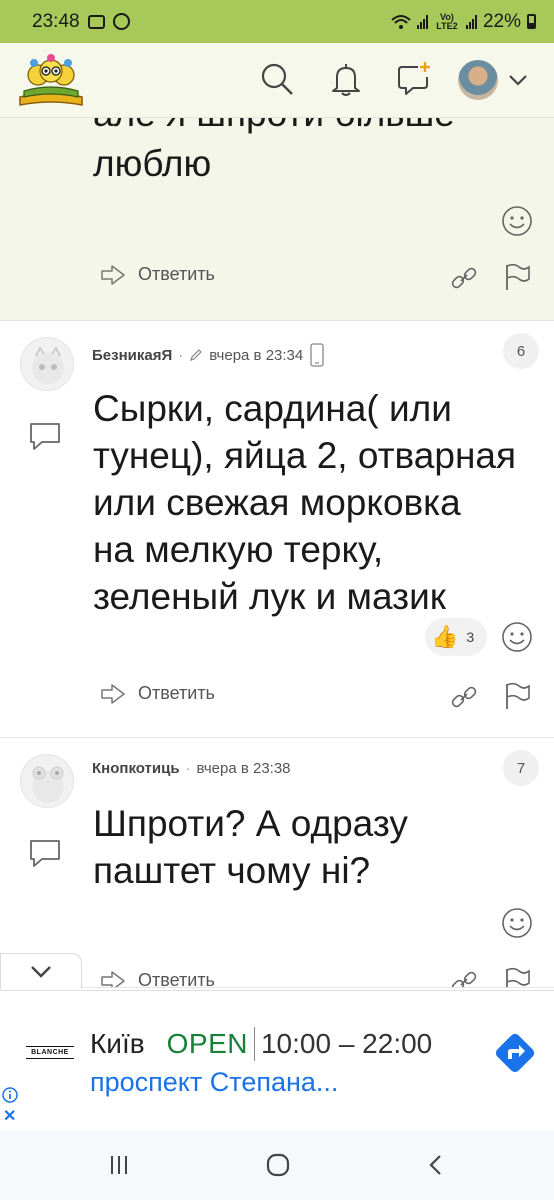 The height and width of the screenshot is (1200, 554). I want to click on default-avatar-cat-icon, so click(48, 365).